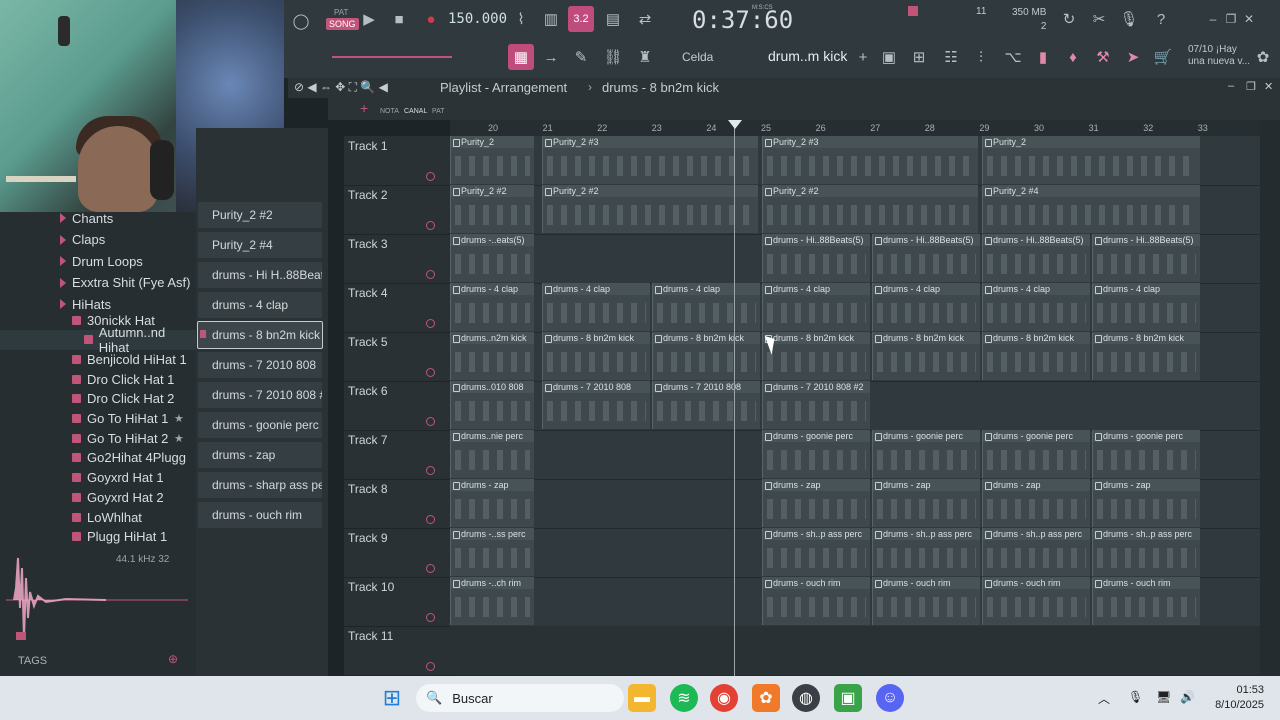 This screenshot has width=1280, height=720. What do you see at coordinates (551, 57) in the screenshot?
I see `arrow-right-icon: →` at bounding box center [551, 57].